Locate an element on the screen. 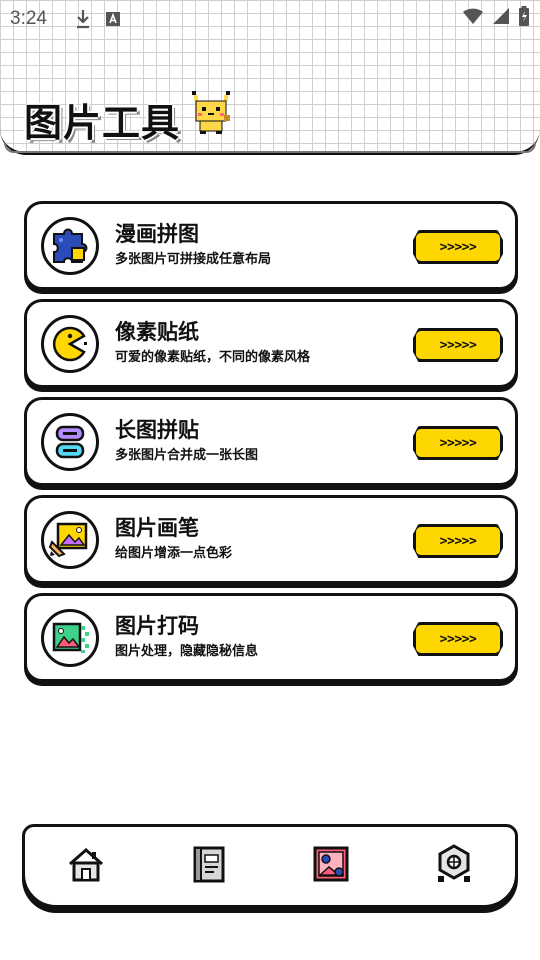  pixelated-picture-icon is located at coordinates (70, 638).